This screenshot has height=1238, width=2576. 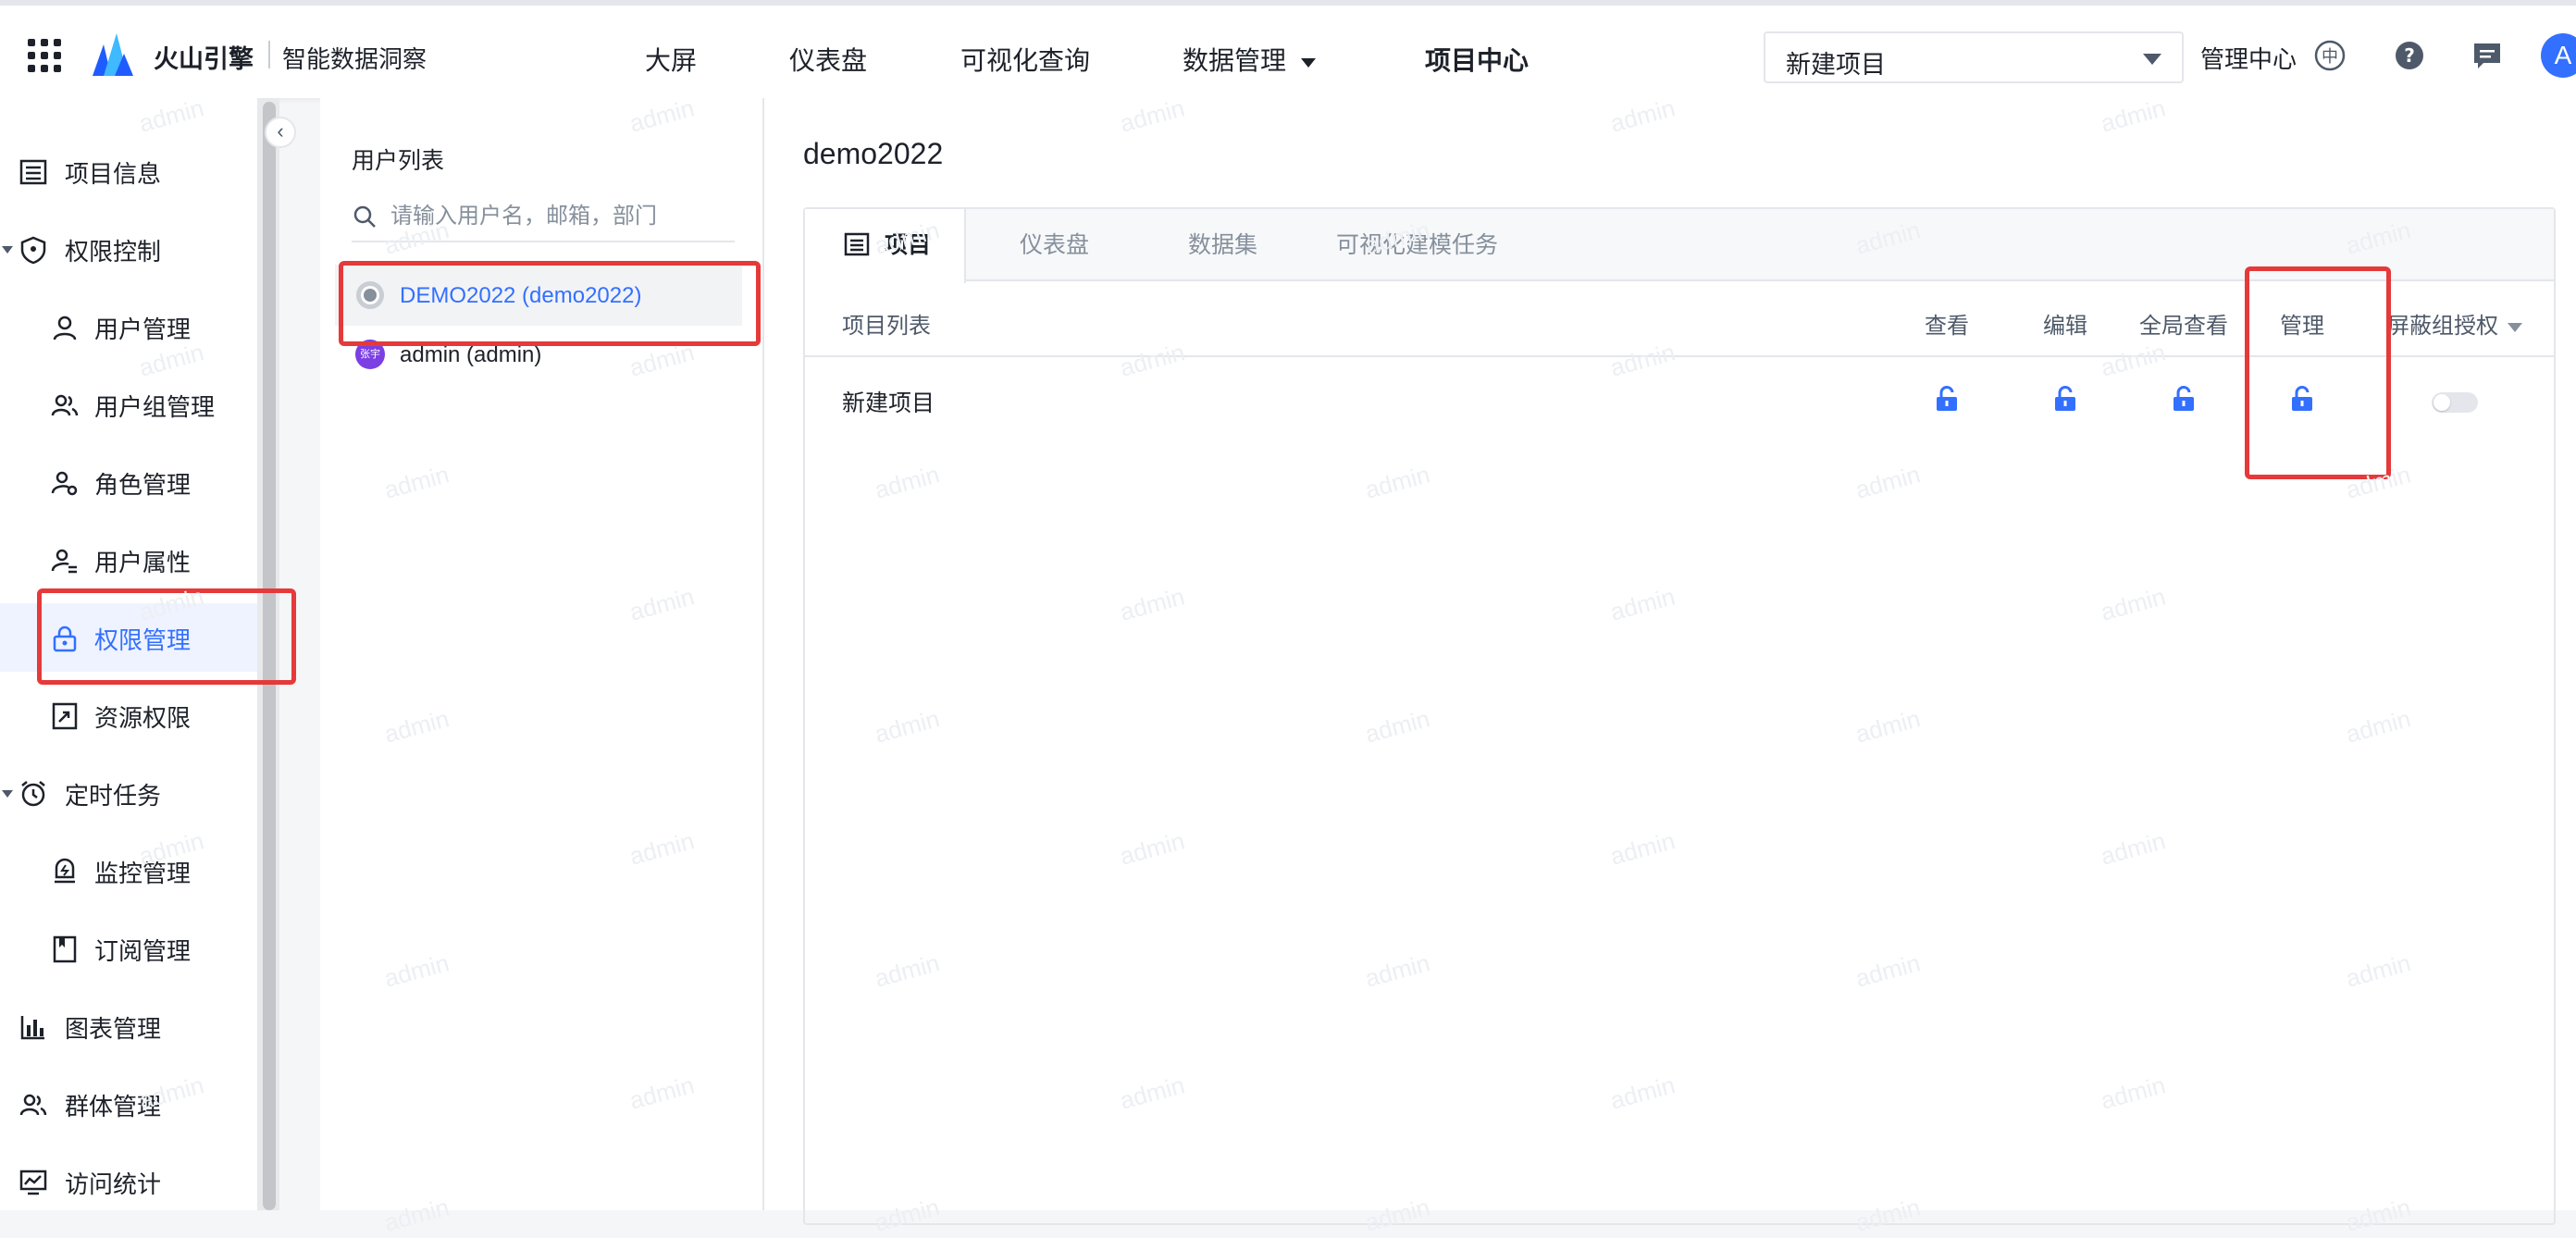 I want to click on sidebar-item-label: 访问统计, so click(x=114, y=1184).